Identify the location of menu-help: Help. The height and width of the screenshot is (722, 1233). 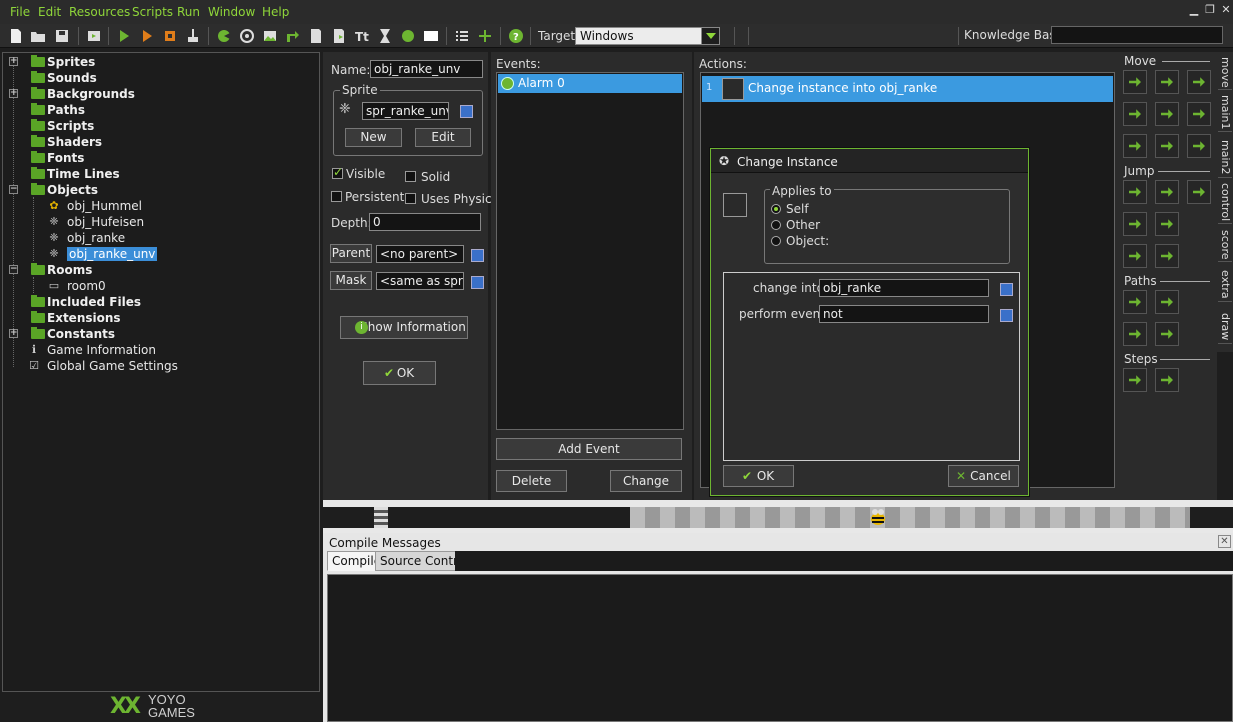
(275, 12).